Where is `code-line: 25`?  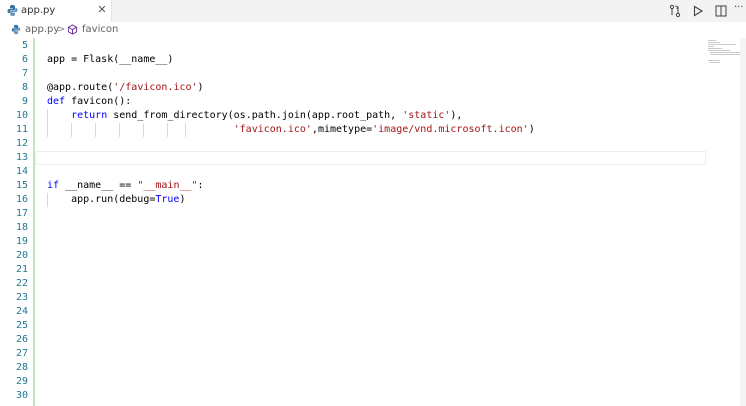
code-line: 25 is located at coordinates (353, 326).